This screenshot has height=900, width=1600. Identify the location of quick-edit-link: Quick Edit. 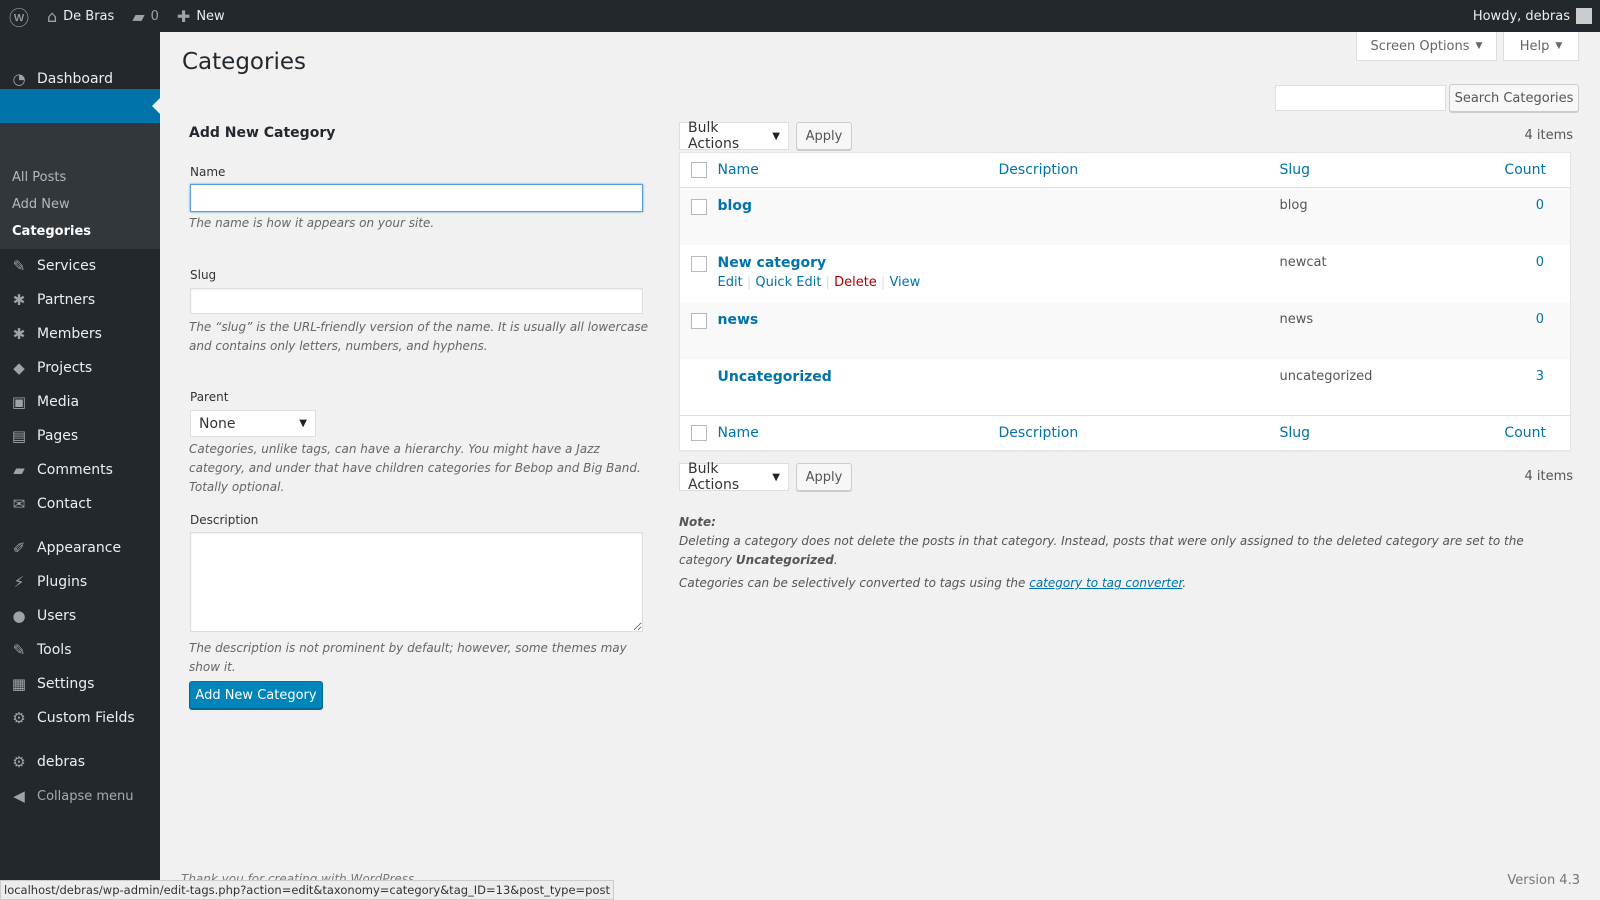
(788, 282).